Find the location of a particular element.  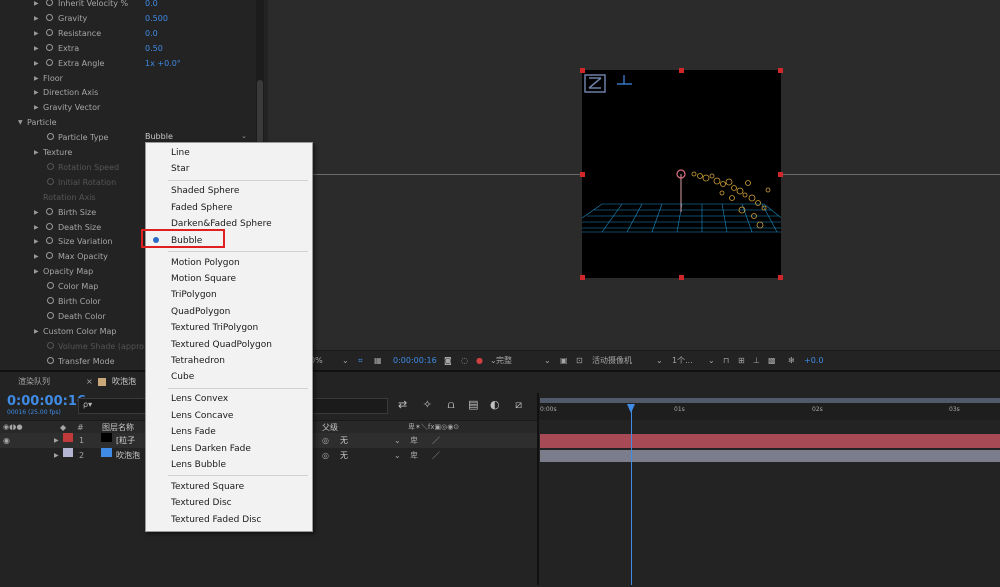

color-channel-icon: ● is located at coordinates (479, 361).